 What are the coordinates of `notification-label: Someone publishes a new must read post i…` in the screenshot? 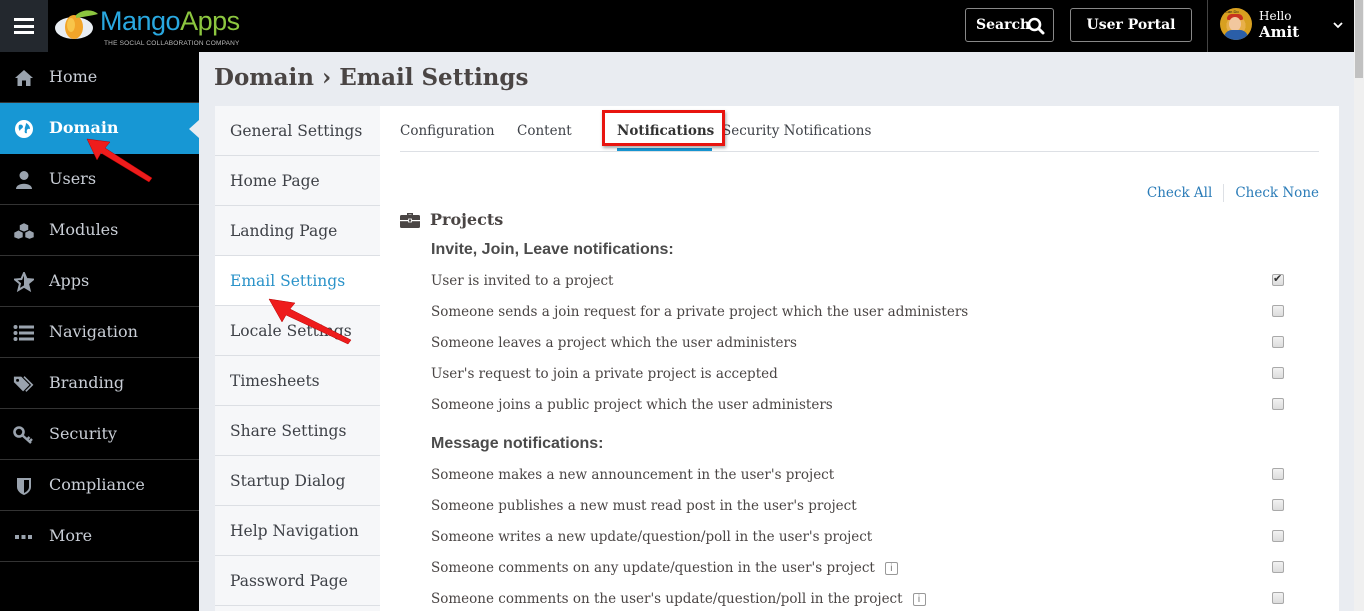 It's located at (644, 506).